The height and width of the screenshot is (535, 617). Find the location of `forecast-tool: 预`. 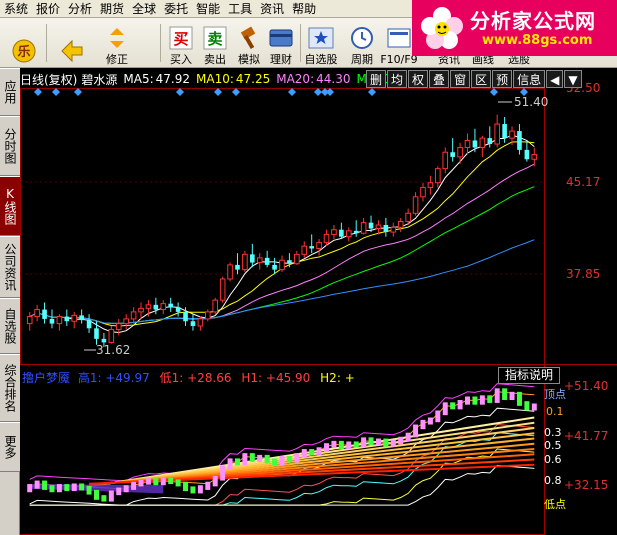

forecast-tool: 预 is located at coordinates (502, 79).